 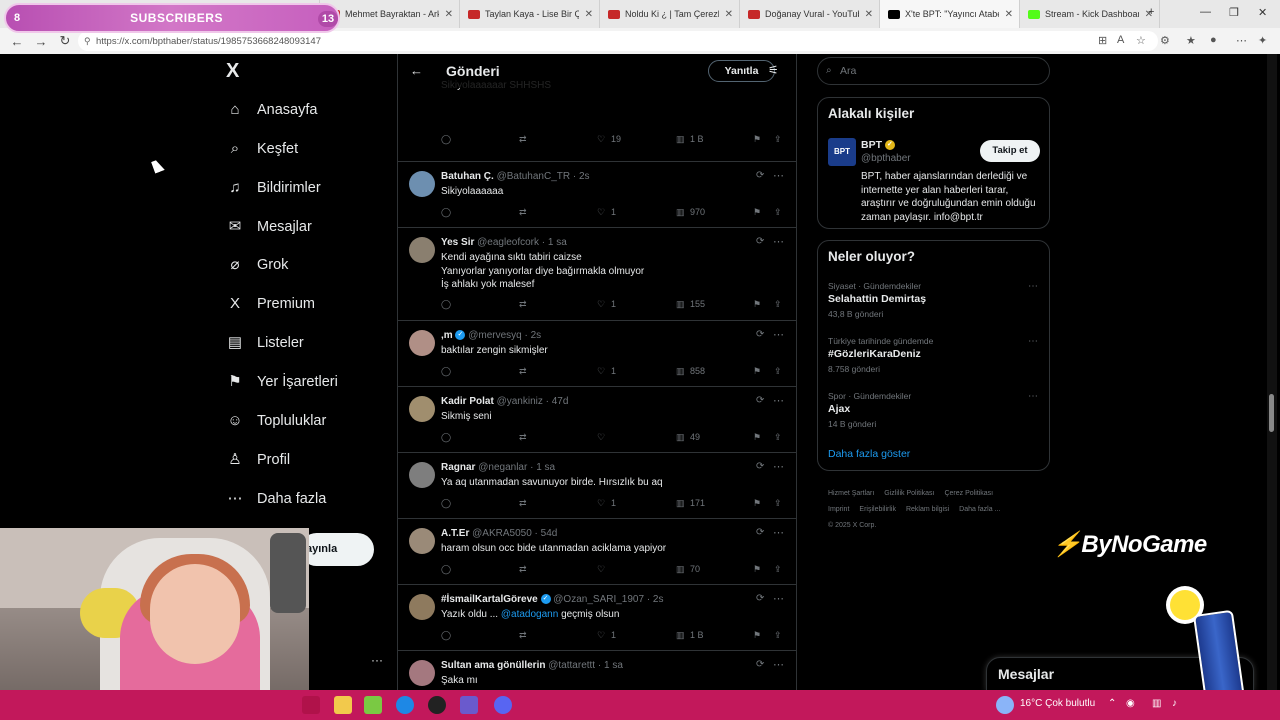 What do you see at coordinates (1272, 372) in the screenshot?
I see `page-scrollbar` at bounding box center [1272, 372].